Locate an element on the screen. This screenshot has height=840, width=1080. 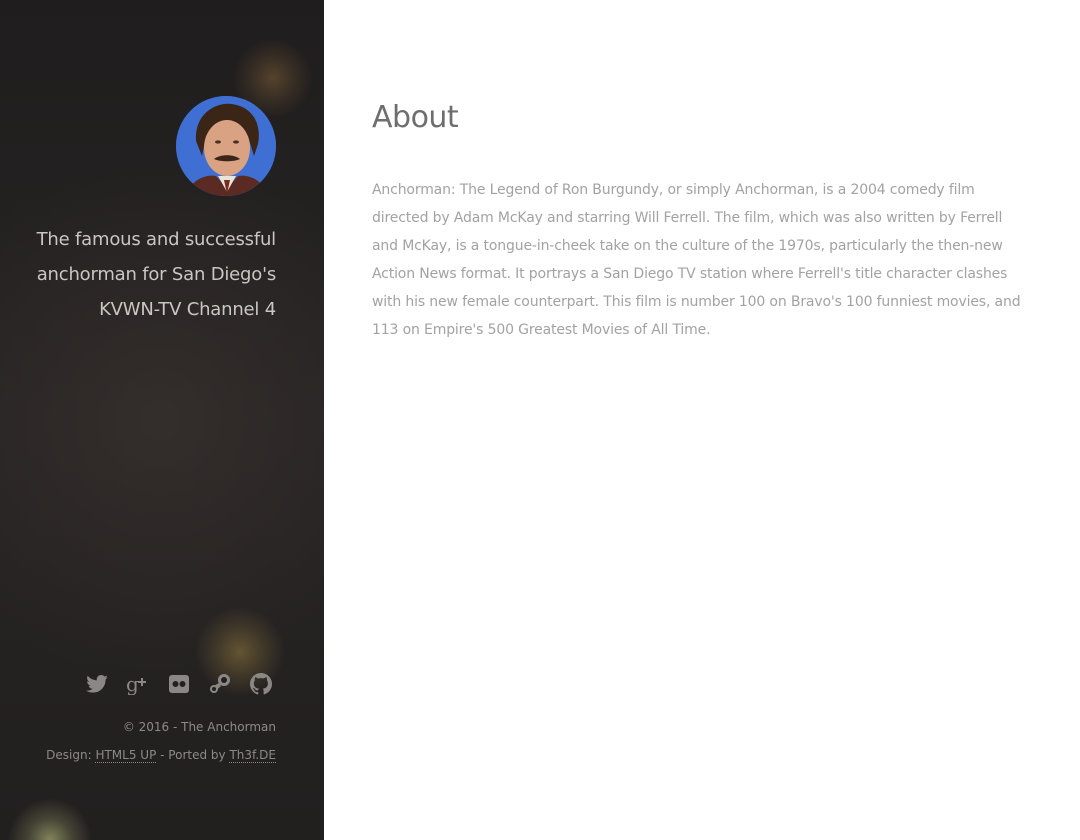
credits: Design: HTML5 UP - Ported by Th3f.DE is located at coordinates (161, 755).